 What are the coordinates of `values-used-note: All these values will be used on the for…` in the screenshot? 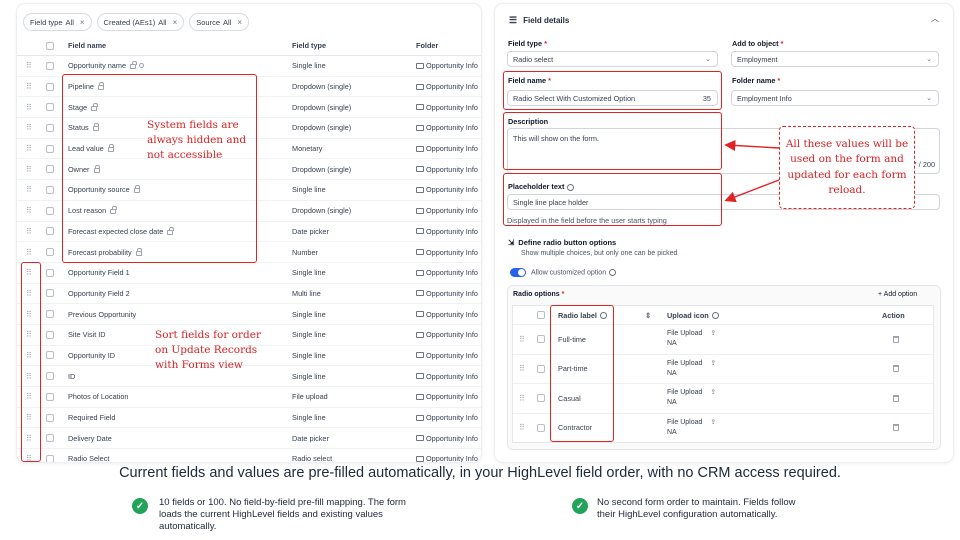 It's located at (847, 167).